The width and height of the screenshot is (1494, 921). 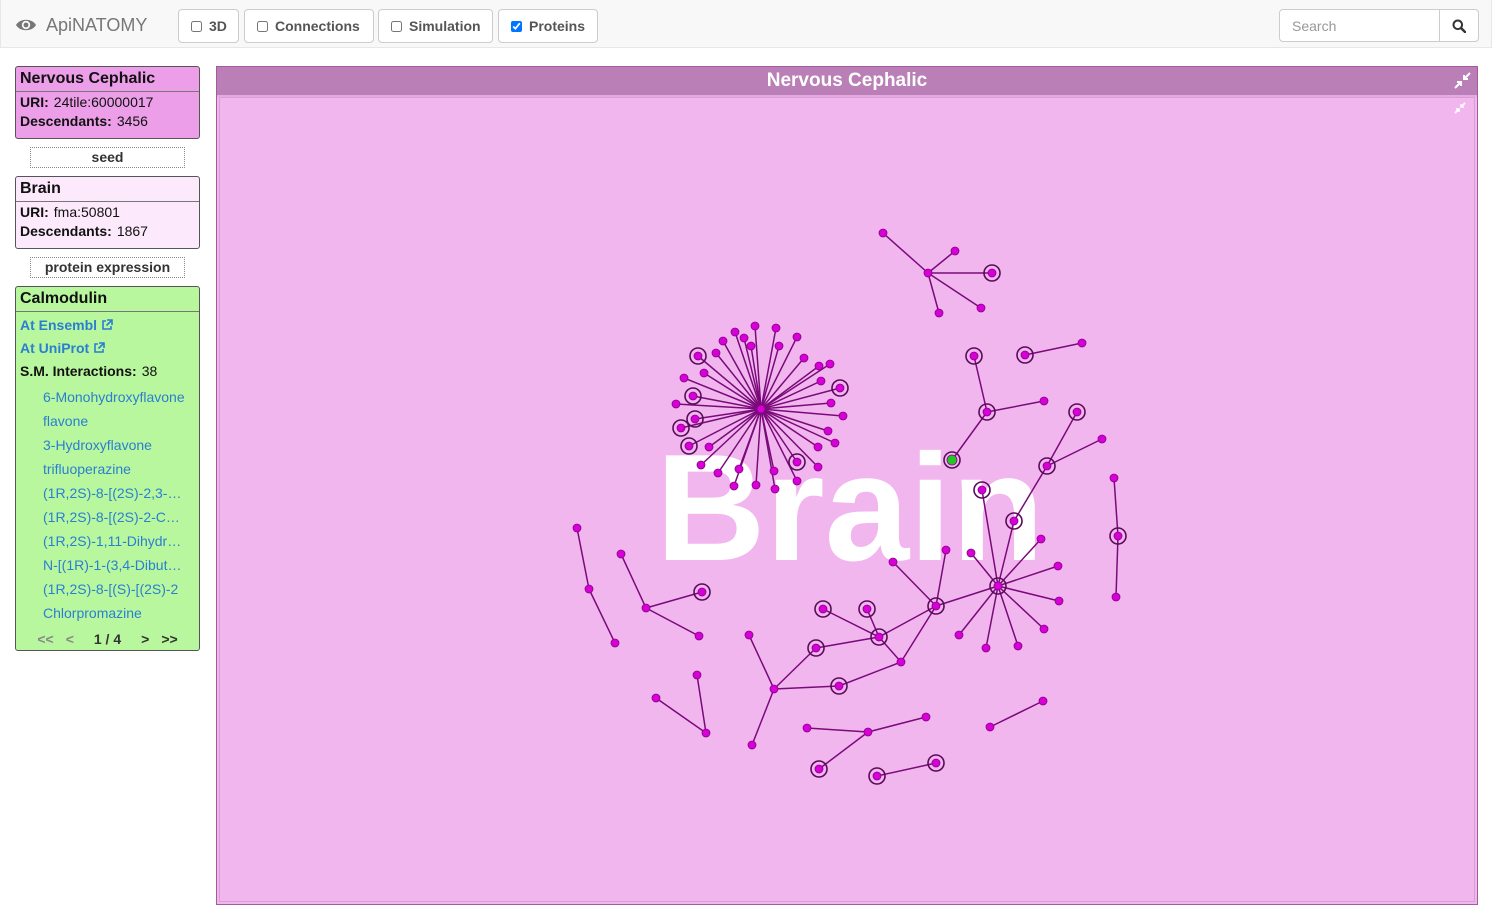 I want to click on small-molecule-item: (1R,2S)-8-[(2S)-2-Chloro, so click(x=114, y=517).